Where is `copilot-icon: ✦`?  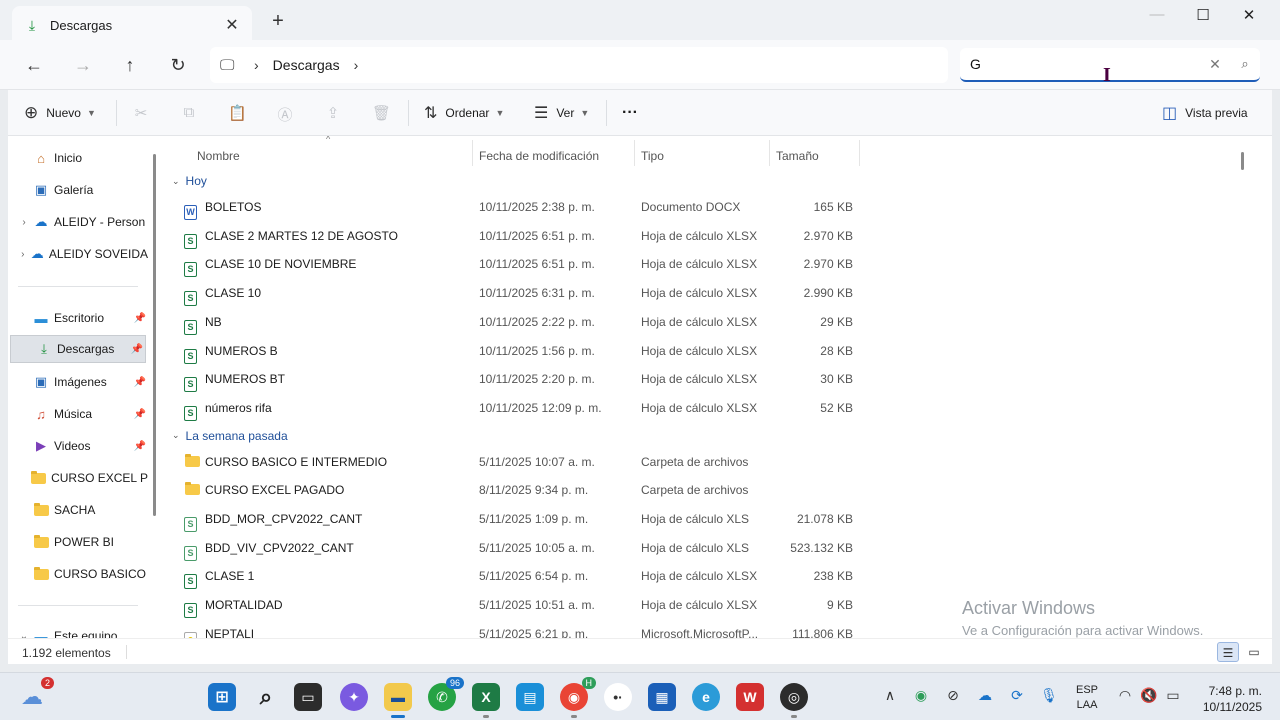
copilot-icon: ✦ is located at coordinates (354, 697).